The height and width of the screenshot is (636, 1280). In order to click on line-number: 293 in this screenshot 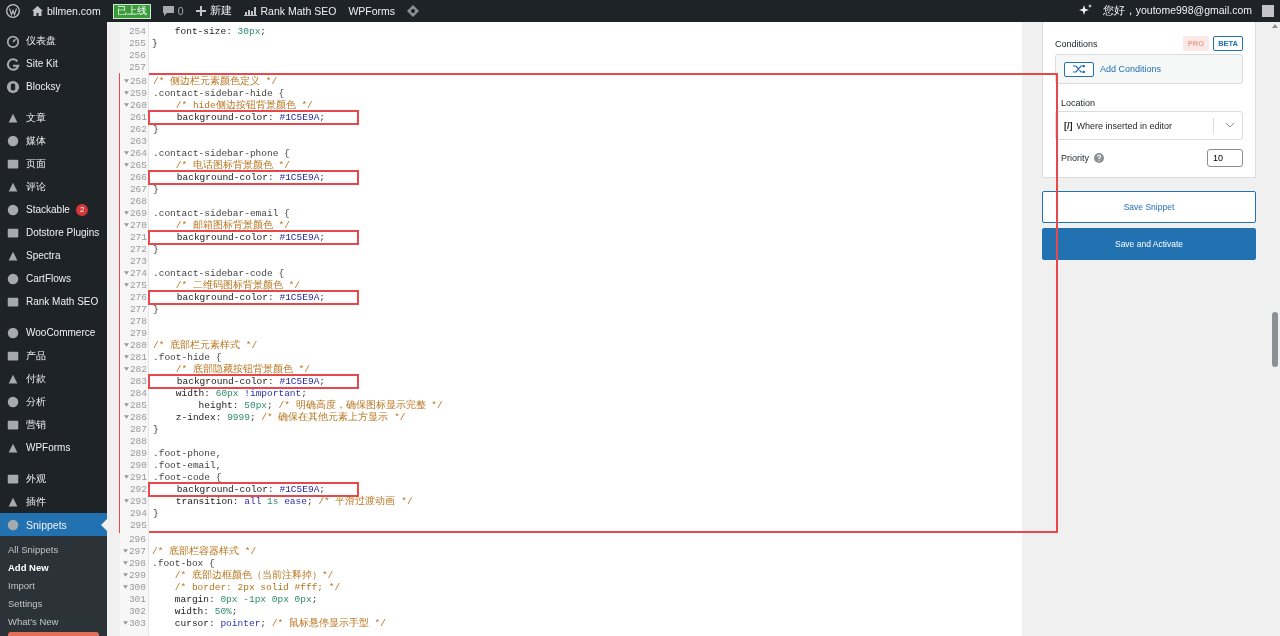, I will do `click(138, 501)`.